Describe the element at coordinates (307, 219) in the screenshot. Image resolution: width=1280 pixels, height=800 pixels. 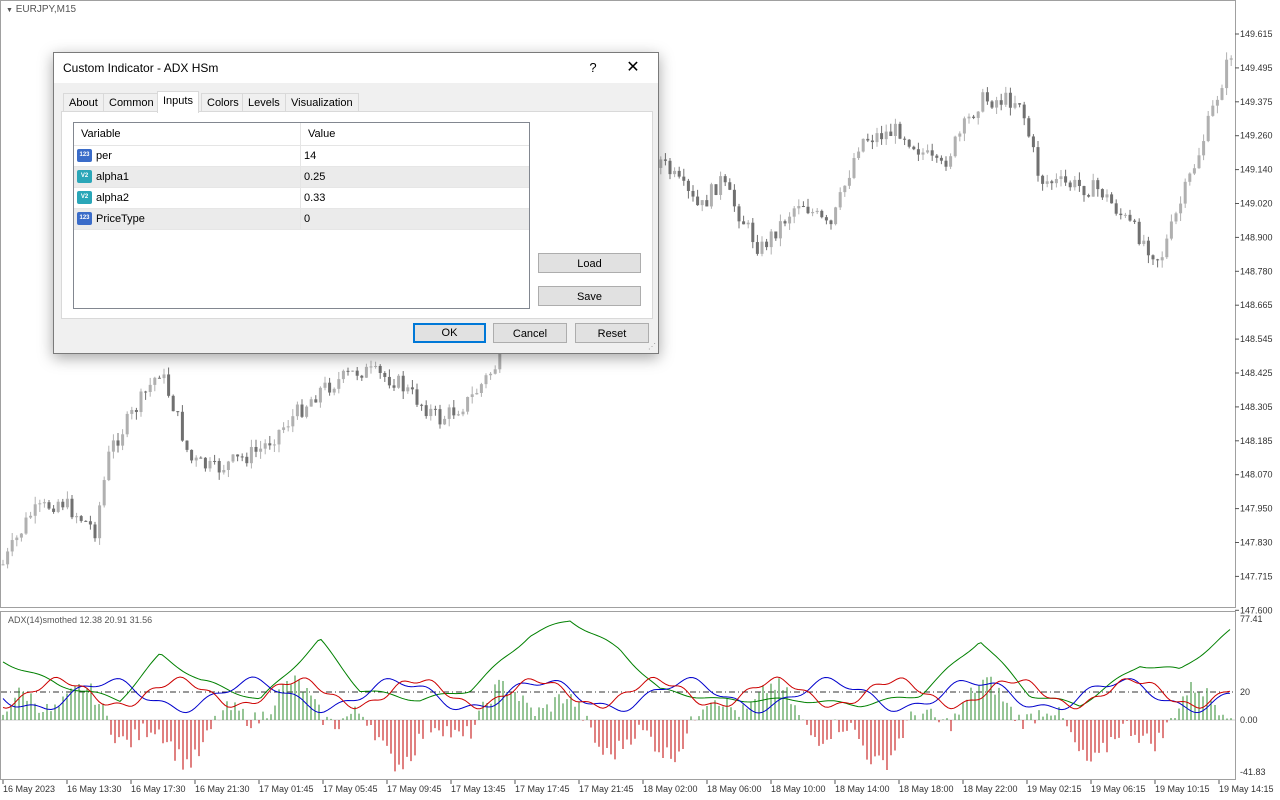
I see `row-value: 0` at that location.